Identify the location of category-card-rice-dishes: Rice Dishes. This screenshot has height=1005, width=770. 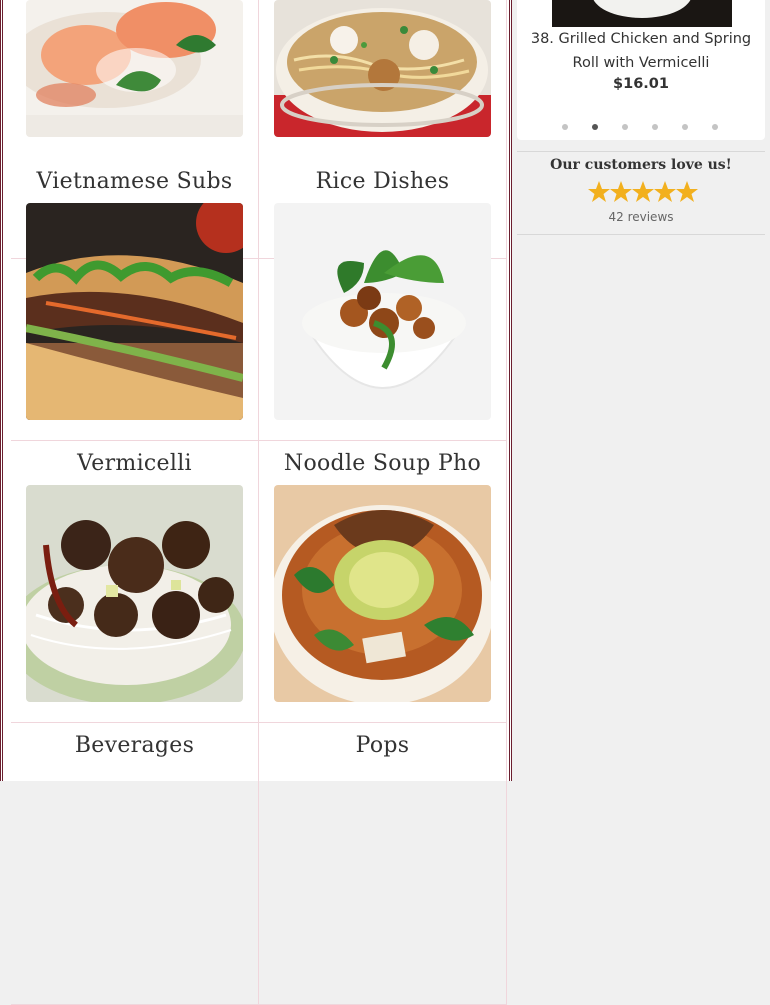
(383, 300).